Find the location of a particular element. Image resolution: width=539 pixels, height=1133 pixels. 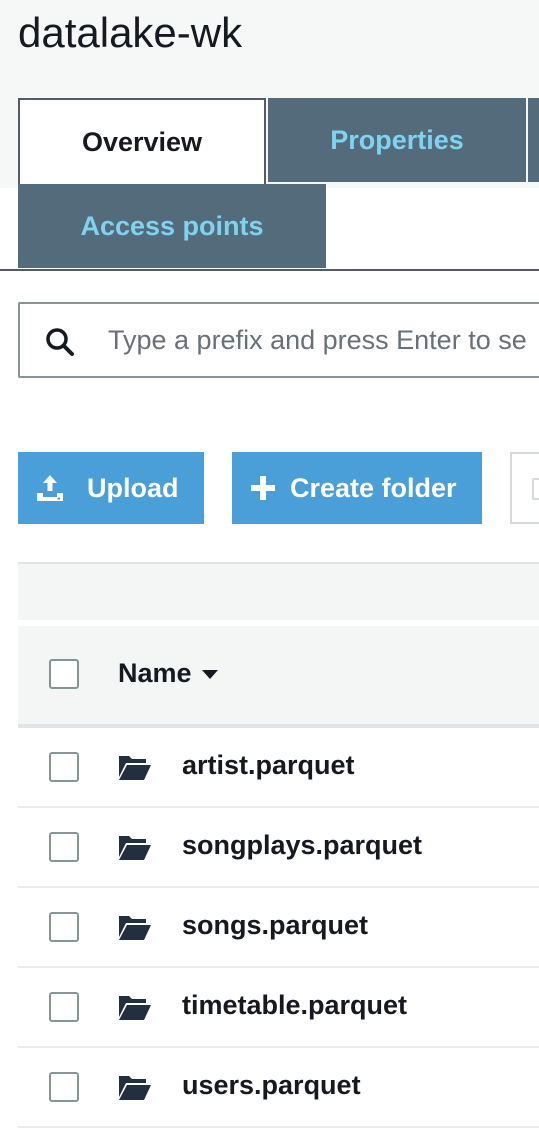

column-name-label: Name is located at coordinates (155, 673).